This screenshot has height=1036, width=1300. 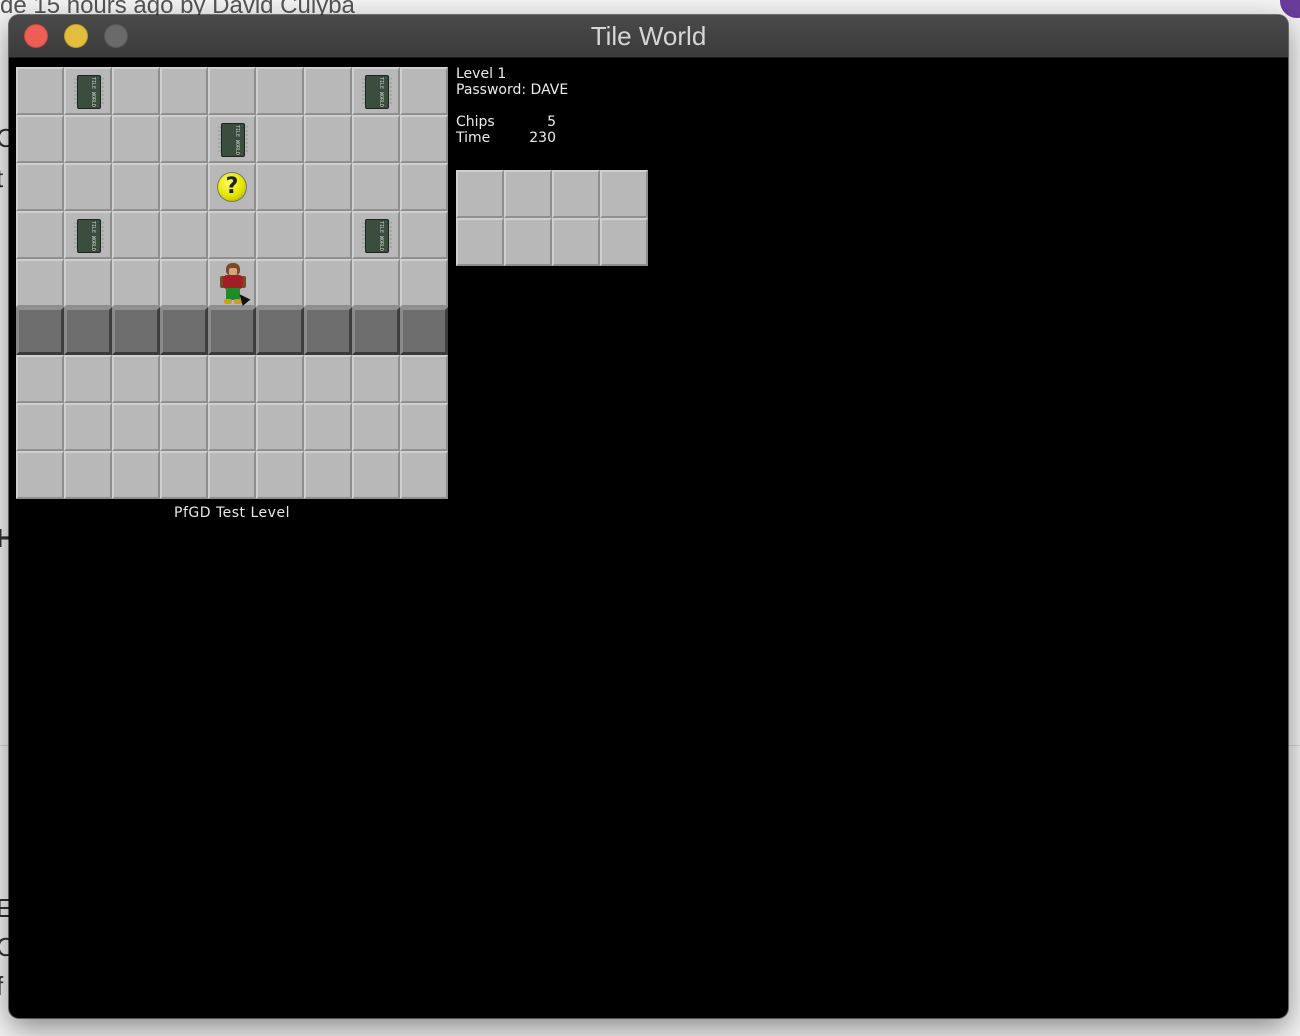 I want to click on window-titlebar: Tile World, so click(x=648, y=36).